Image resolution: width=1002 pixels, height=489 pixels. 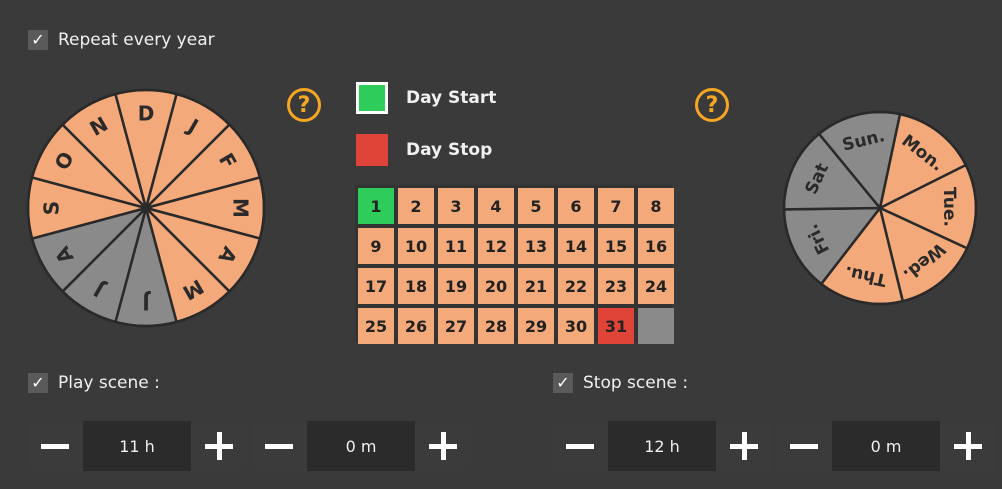 I want to click on day-cell-10: 10, so click(x=416, y=246).